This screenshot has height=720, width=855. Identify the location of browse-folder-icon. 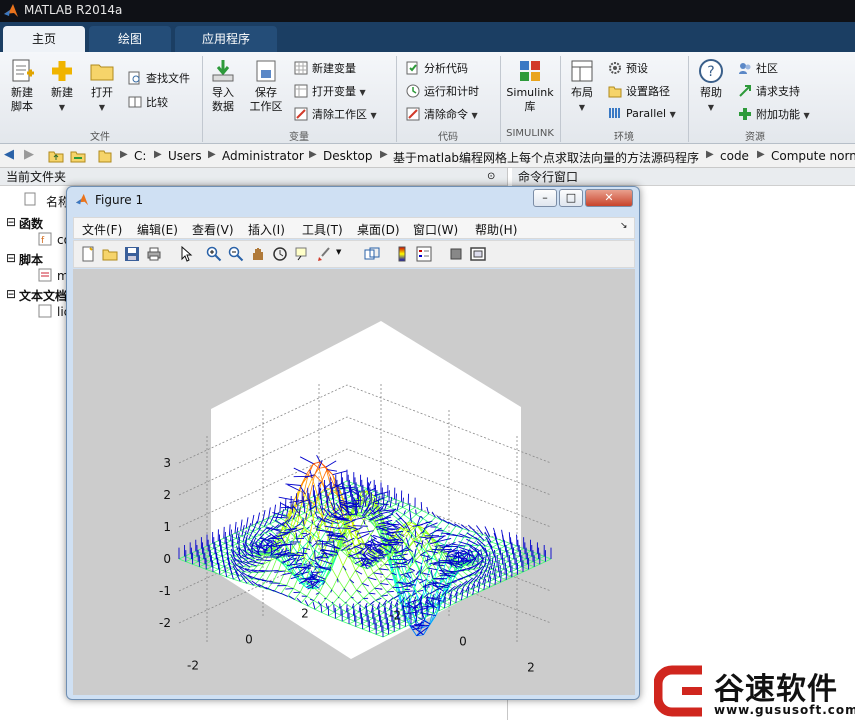
(78, 156).